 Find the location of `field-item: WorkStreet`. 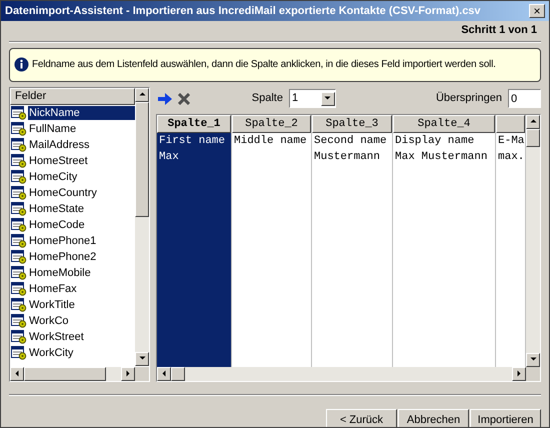

field-item: WorkStreet is located at coordinates (56, 337).